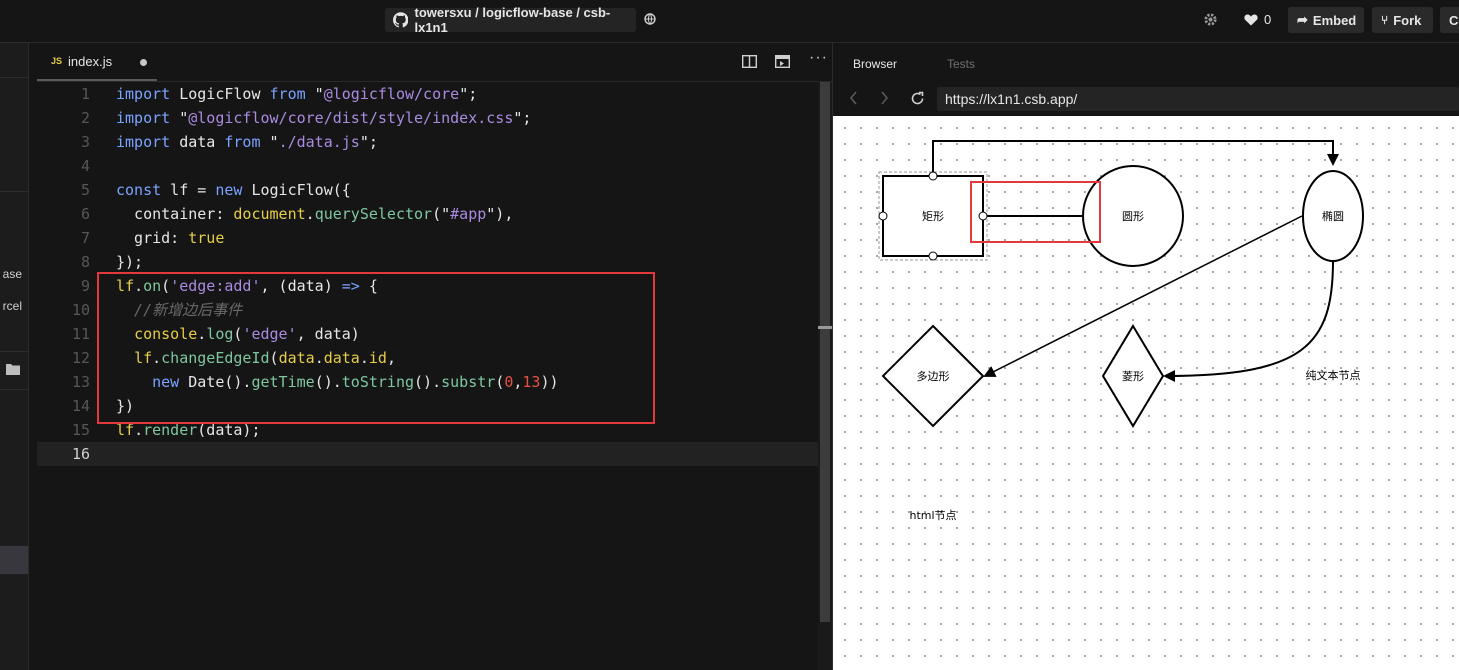 Image resolution: width=1459 pixels, height=670 pixels. Describe the element at coordinates (853, 98) in the screenshot. I see `back-icon` at that location.